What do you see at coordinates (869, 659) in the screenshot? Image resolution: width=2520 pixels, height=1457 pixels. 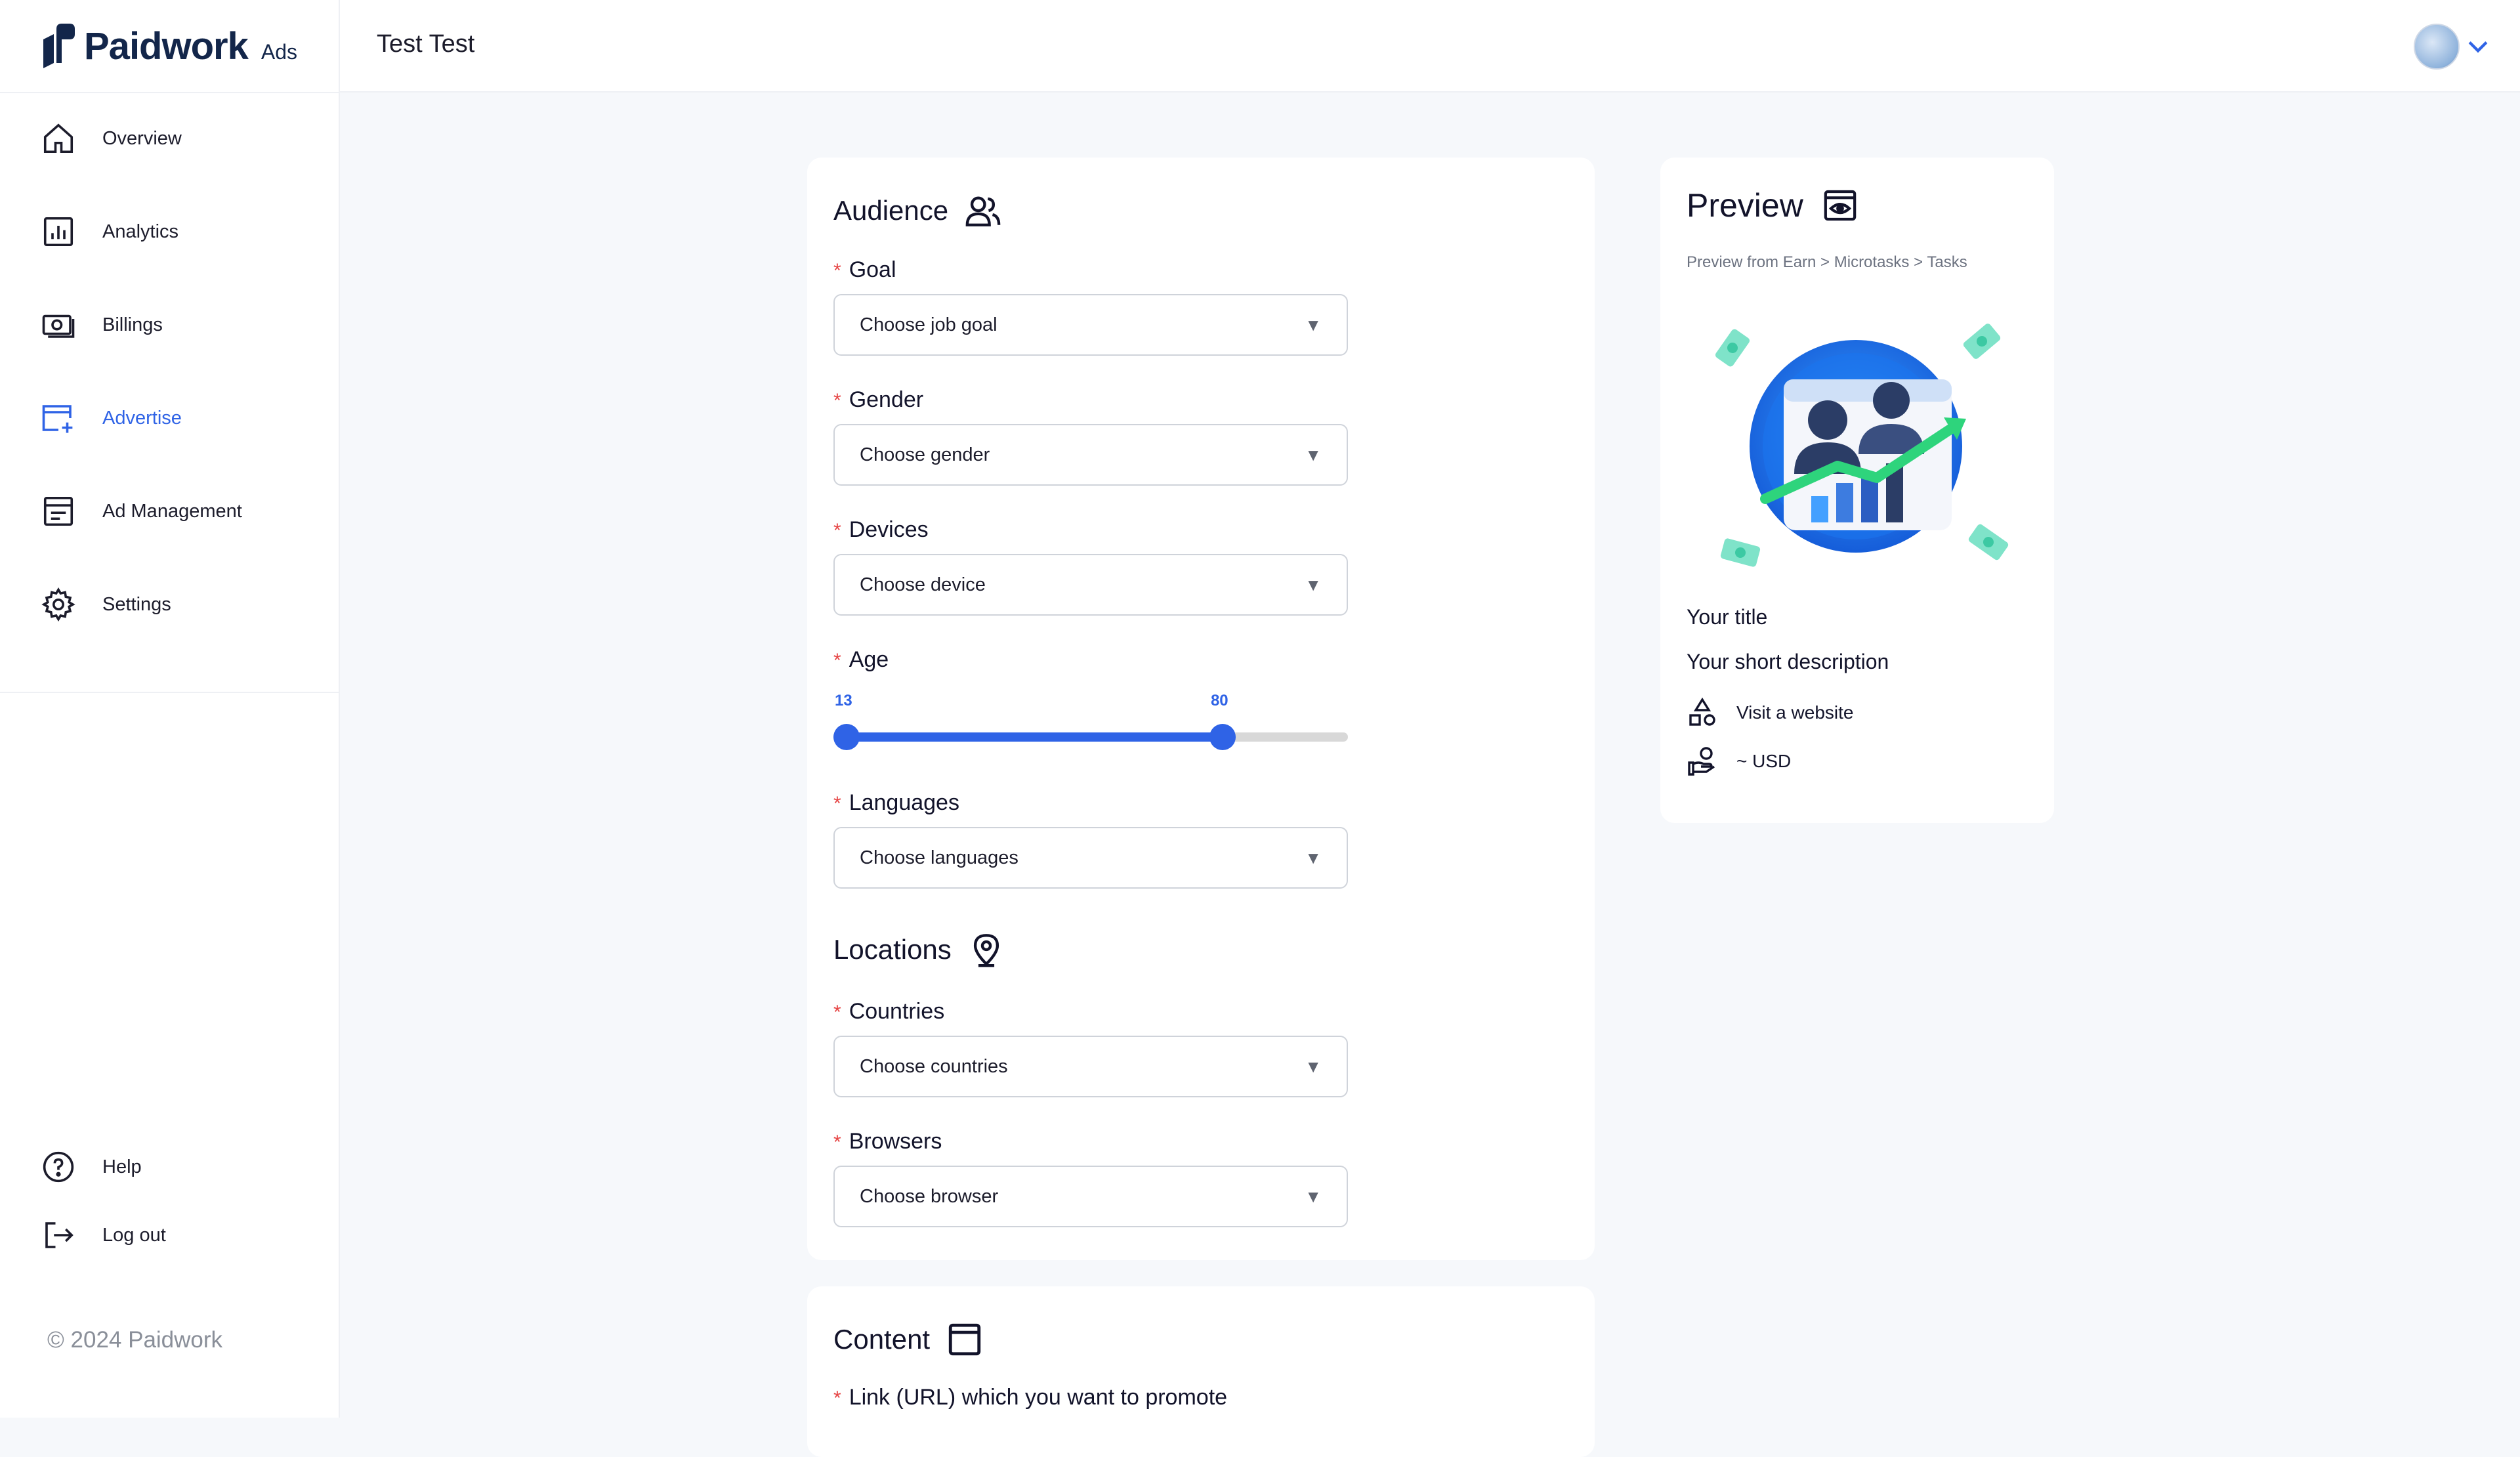 I see `field-label-text: Age` at bounding box center [869, 659].